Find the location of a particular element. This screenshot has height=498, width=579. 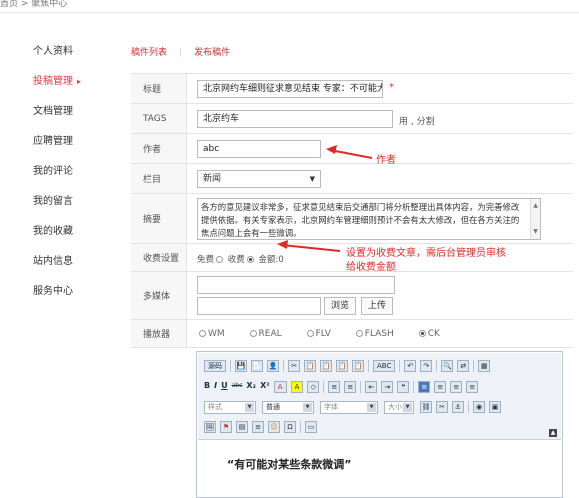

browse-button: 浏览 is located at coordinates (340, 306).